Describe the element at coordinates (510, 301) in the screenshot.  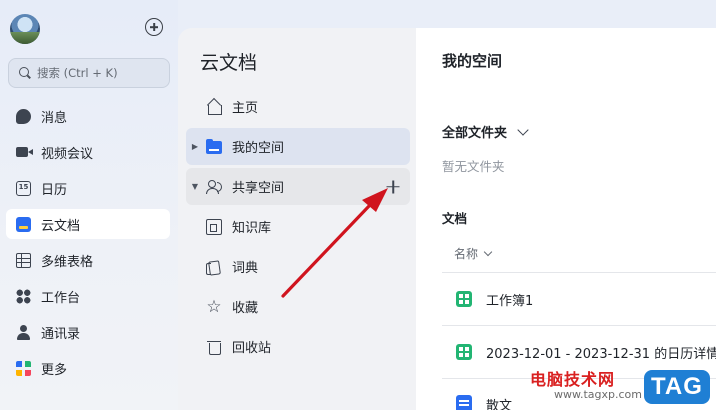
I see `doc-name: 工作簿1` at that location.